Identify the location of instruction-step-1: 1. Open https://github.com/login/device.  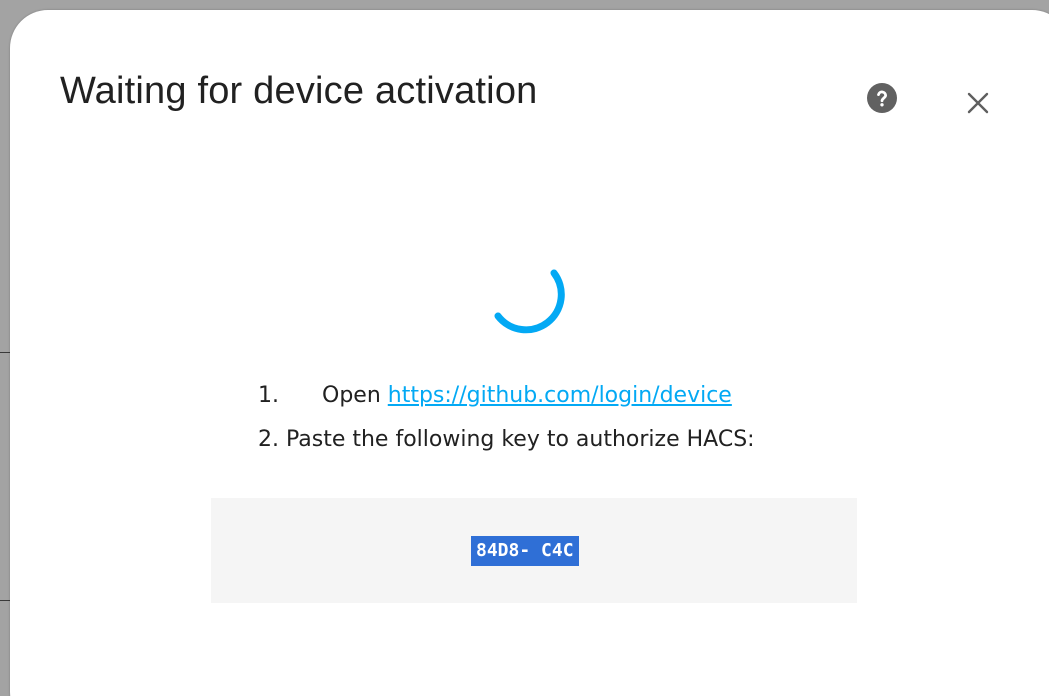
(495, 395).